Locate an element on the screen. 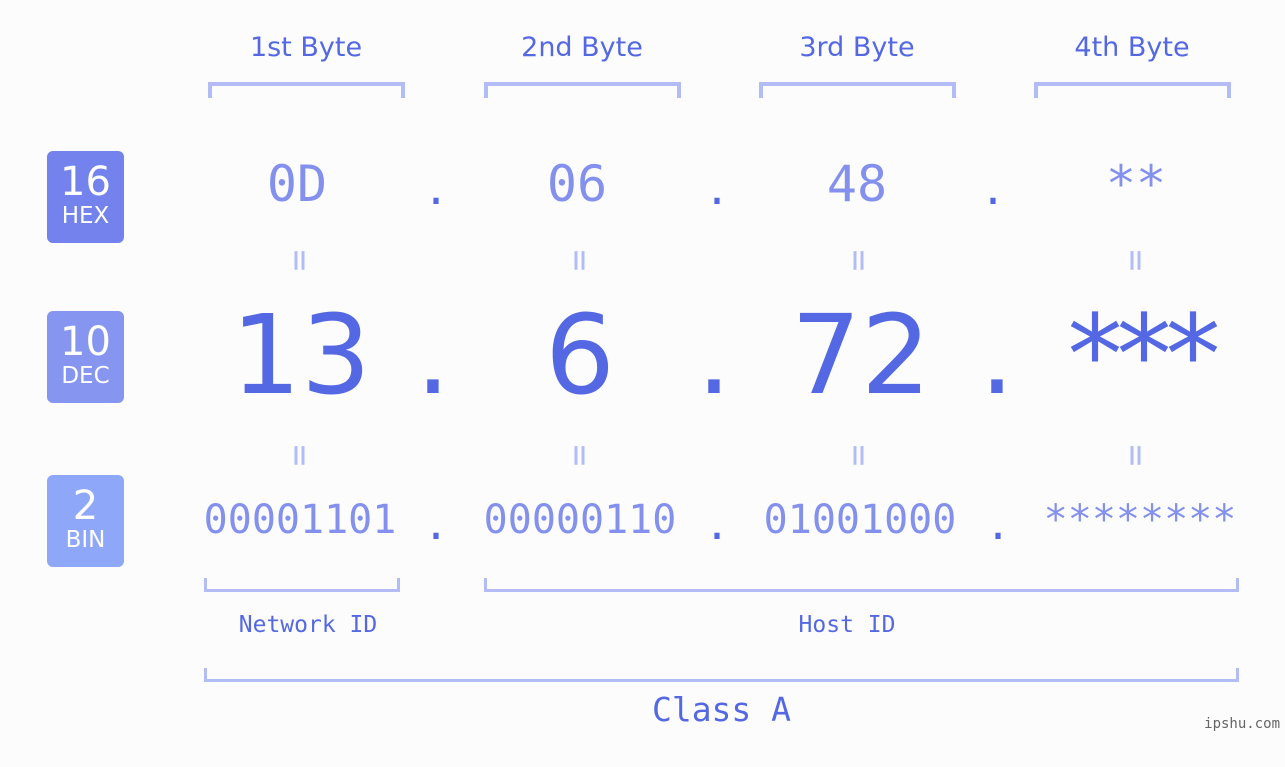  dec-value-4: *** is located at coordinates (1144, 355).